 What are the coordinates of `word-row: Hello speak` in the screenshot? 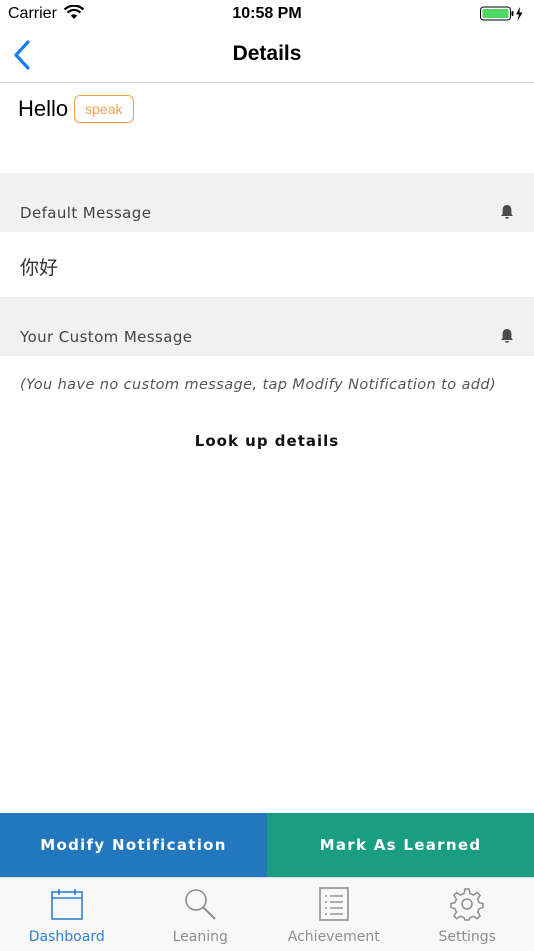 It's located at (76, 109).